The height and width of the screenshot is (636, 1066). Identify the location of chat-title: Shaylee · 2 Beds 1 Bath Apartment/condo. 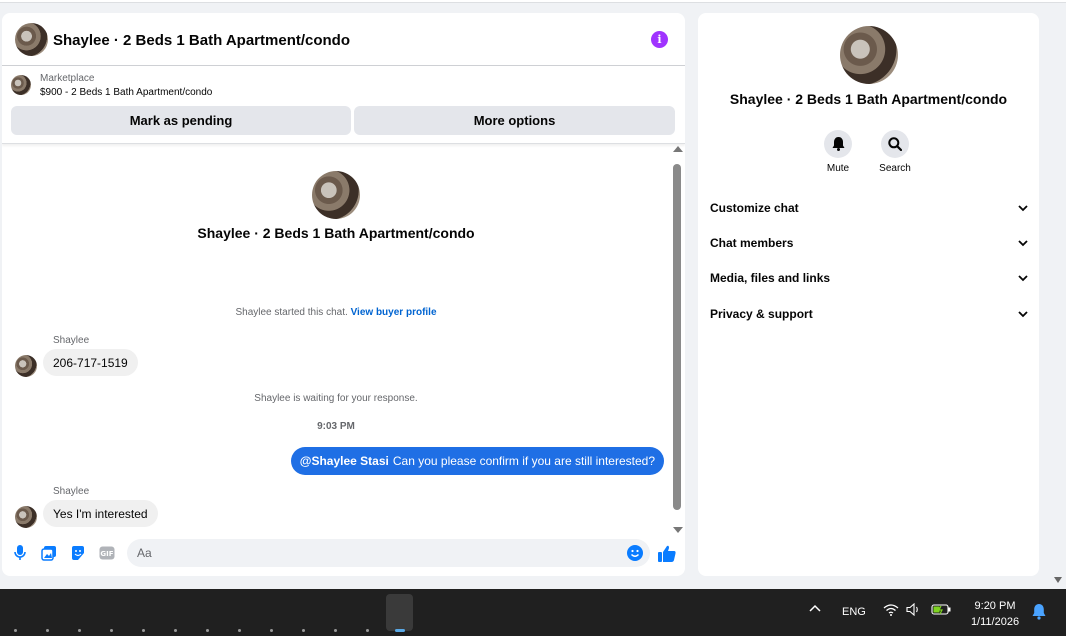
(201, 40).